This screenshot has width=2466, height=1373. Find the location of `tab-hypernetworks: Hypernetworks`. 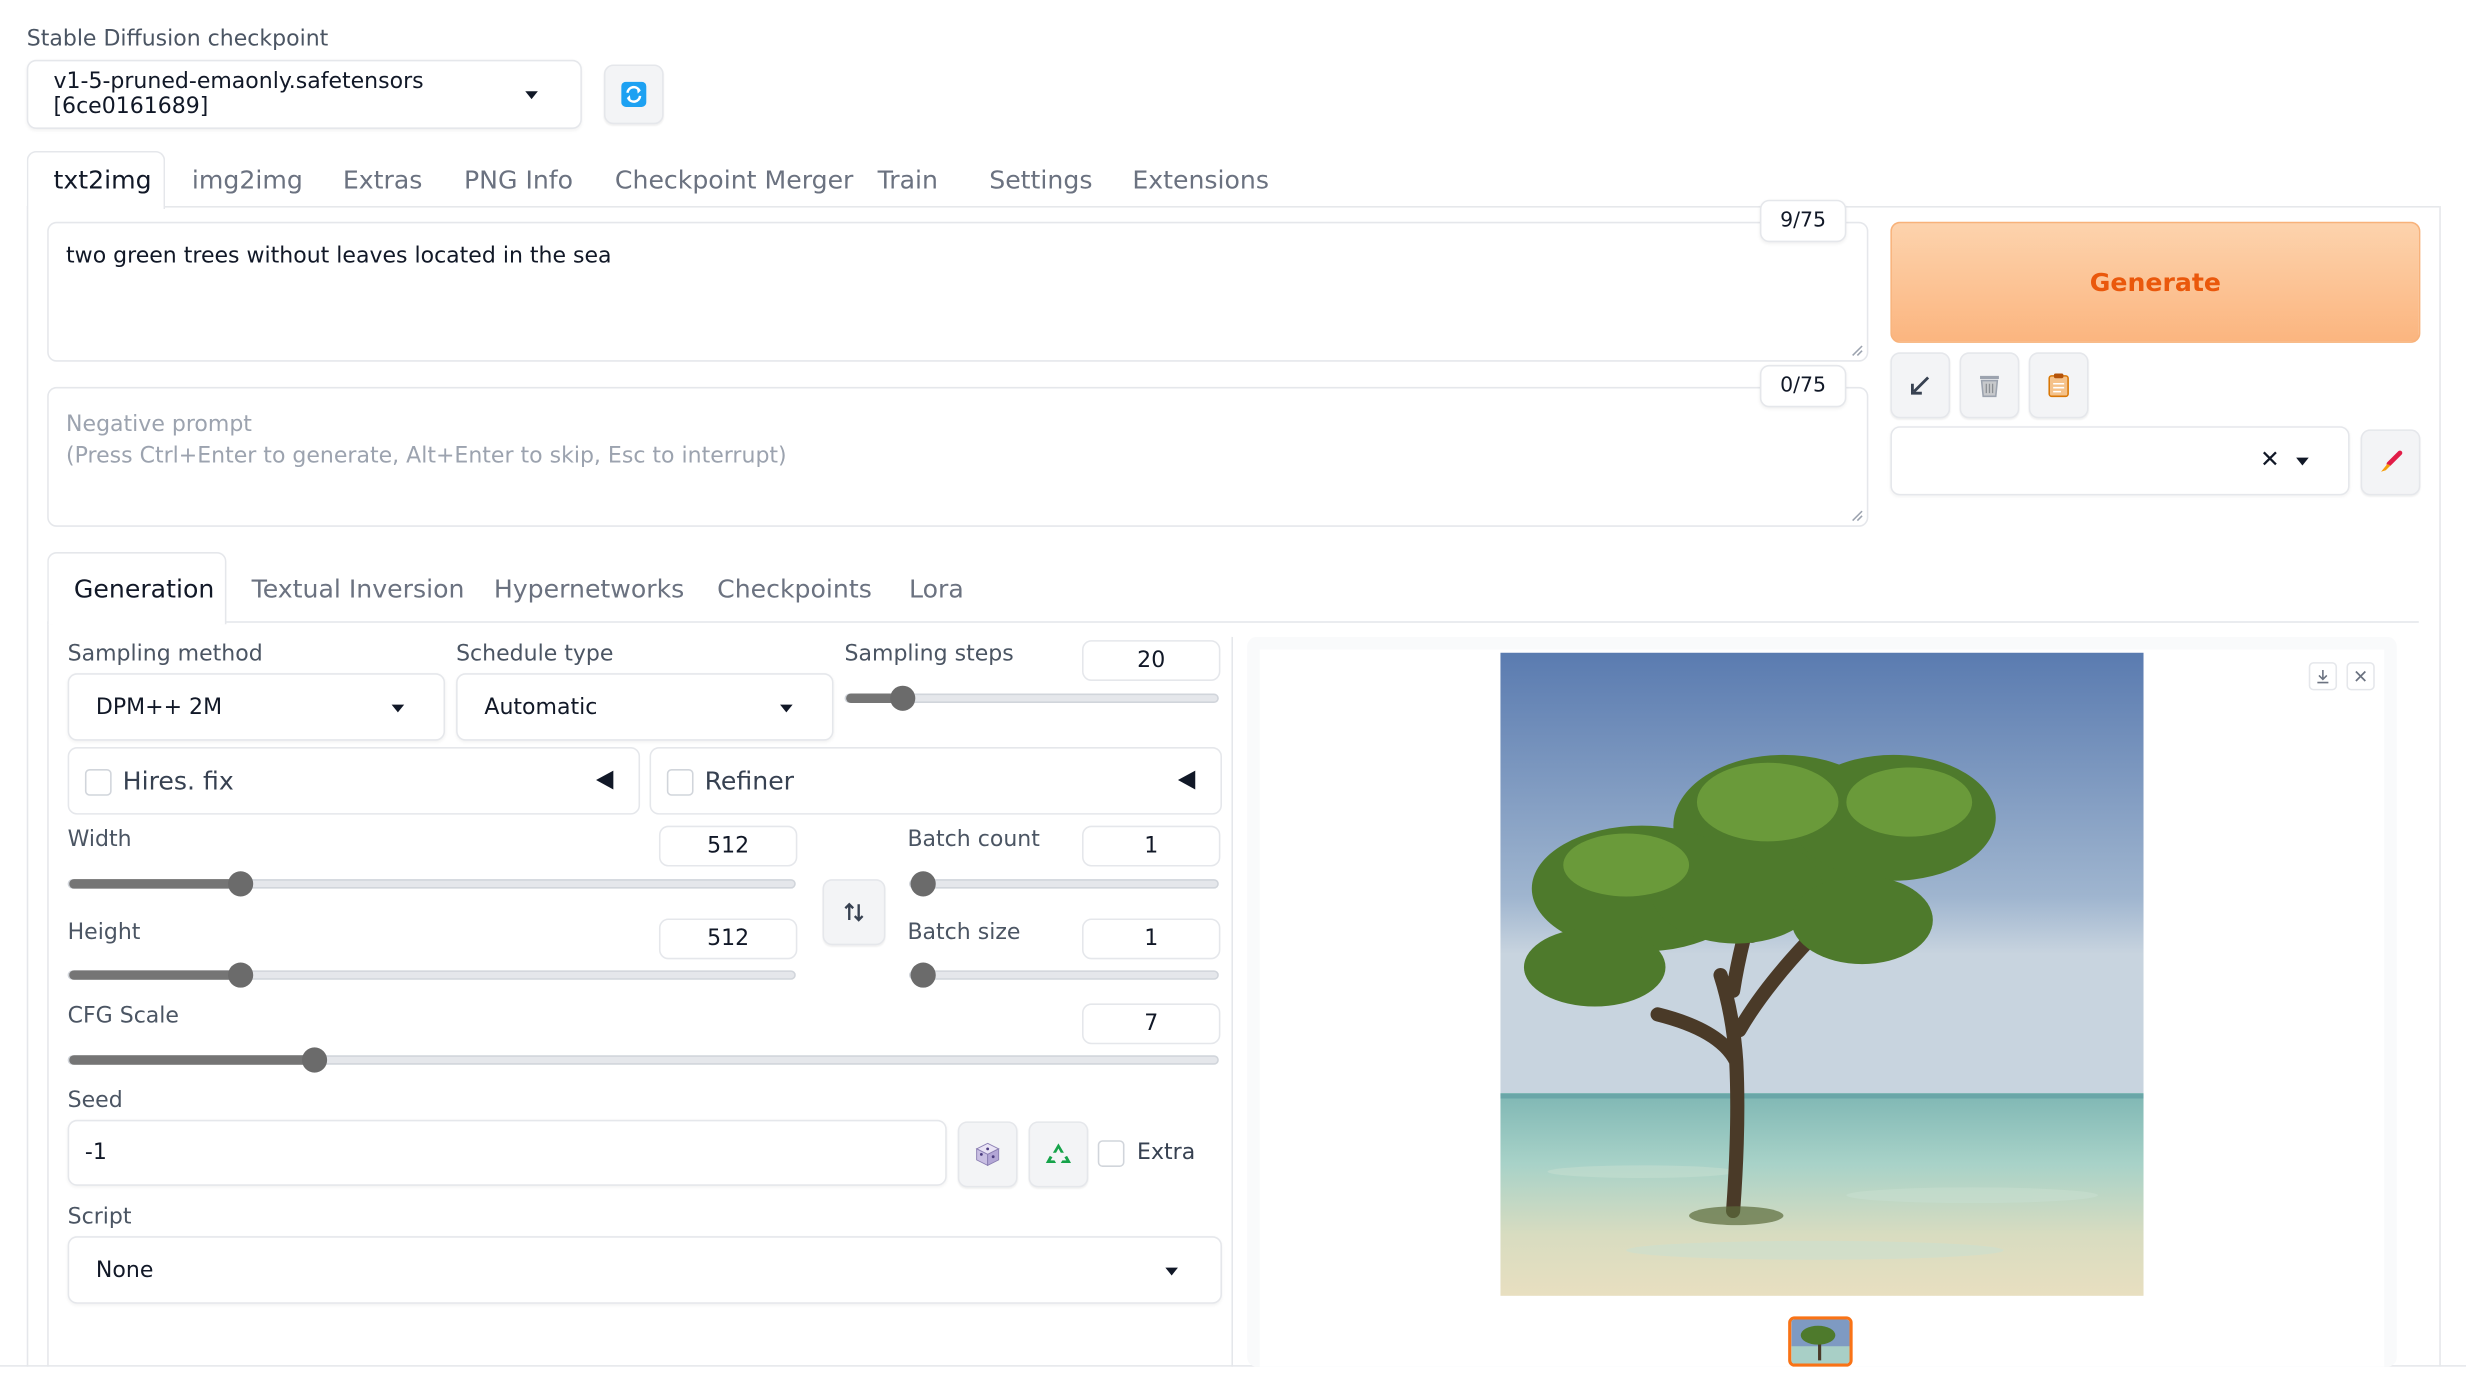

tab-hypernetworks: Hypernetworks is located at coordinates (589, 589).